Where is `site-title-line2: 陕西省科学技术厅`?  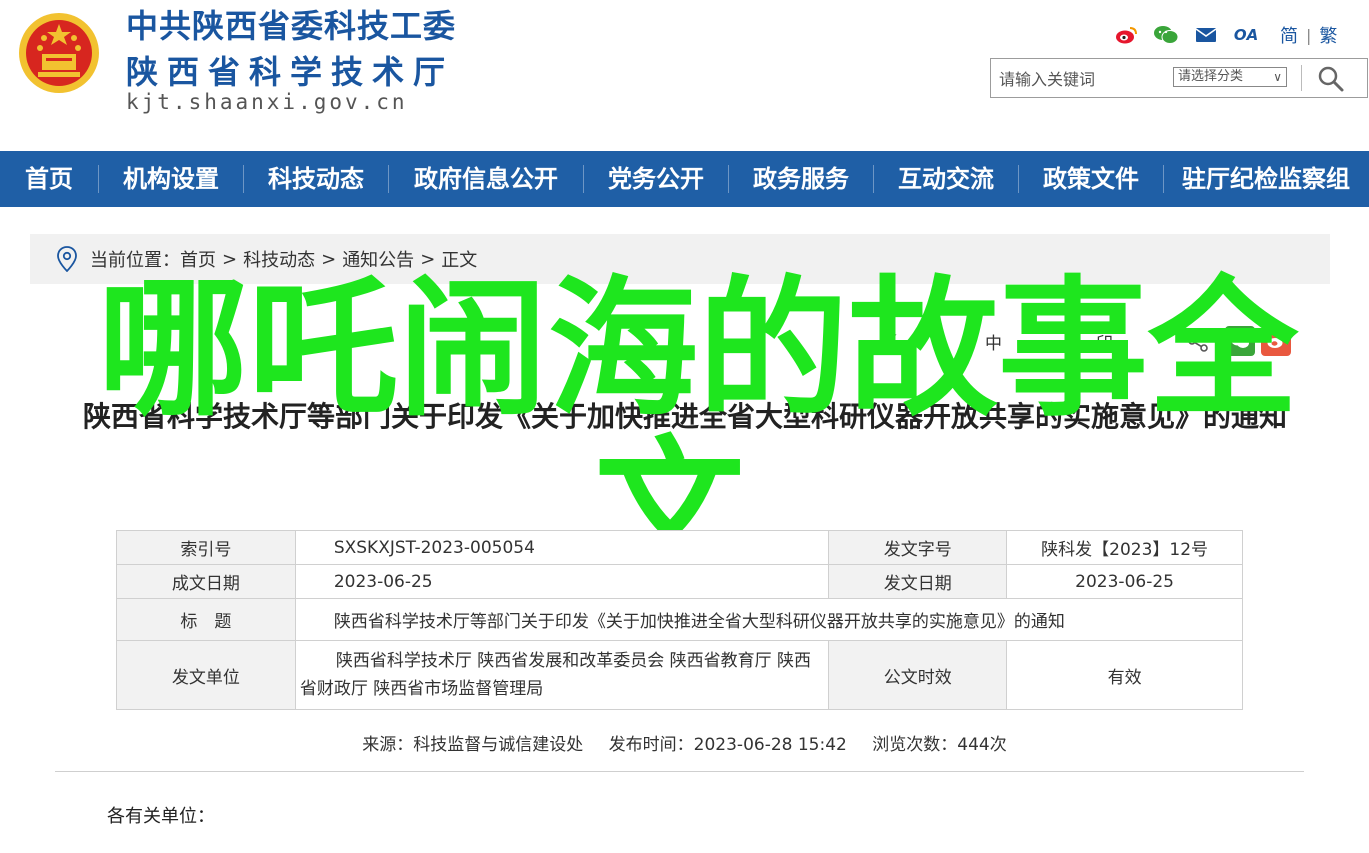 site-title-line2: 陕西省科学技术厅 is located at coordinates (290, 72).